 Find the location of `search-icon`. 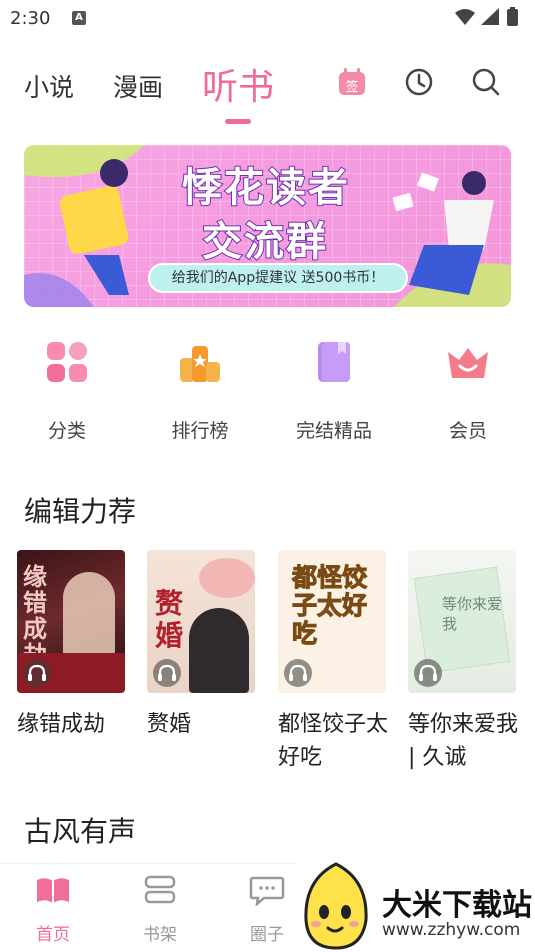

search-icon is located at coordinates (486, 82).